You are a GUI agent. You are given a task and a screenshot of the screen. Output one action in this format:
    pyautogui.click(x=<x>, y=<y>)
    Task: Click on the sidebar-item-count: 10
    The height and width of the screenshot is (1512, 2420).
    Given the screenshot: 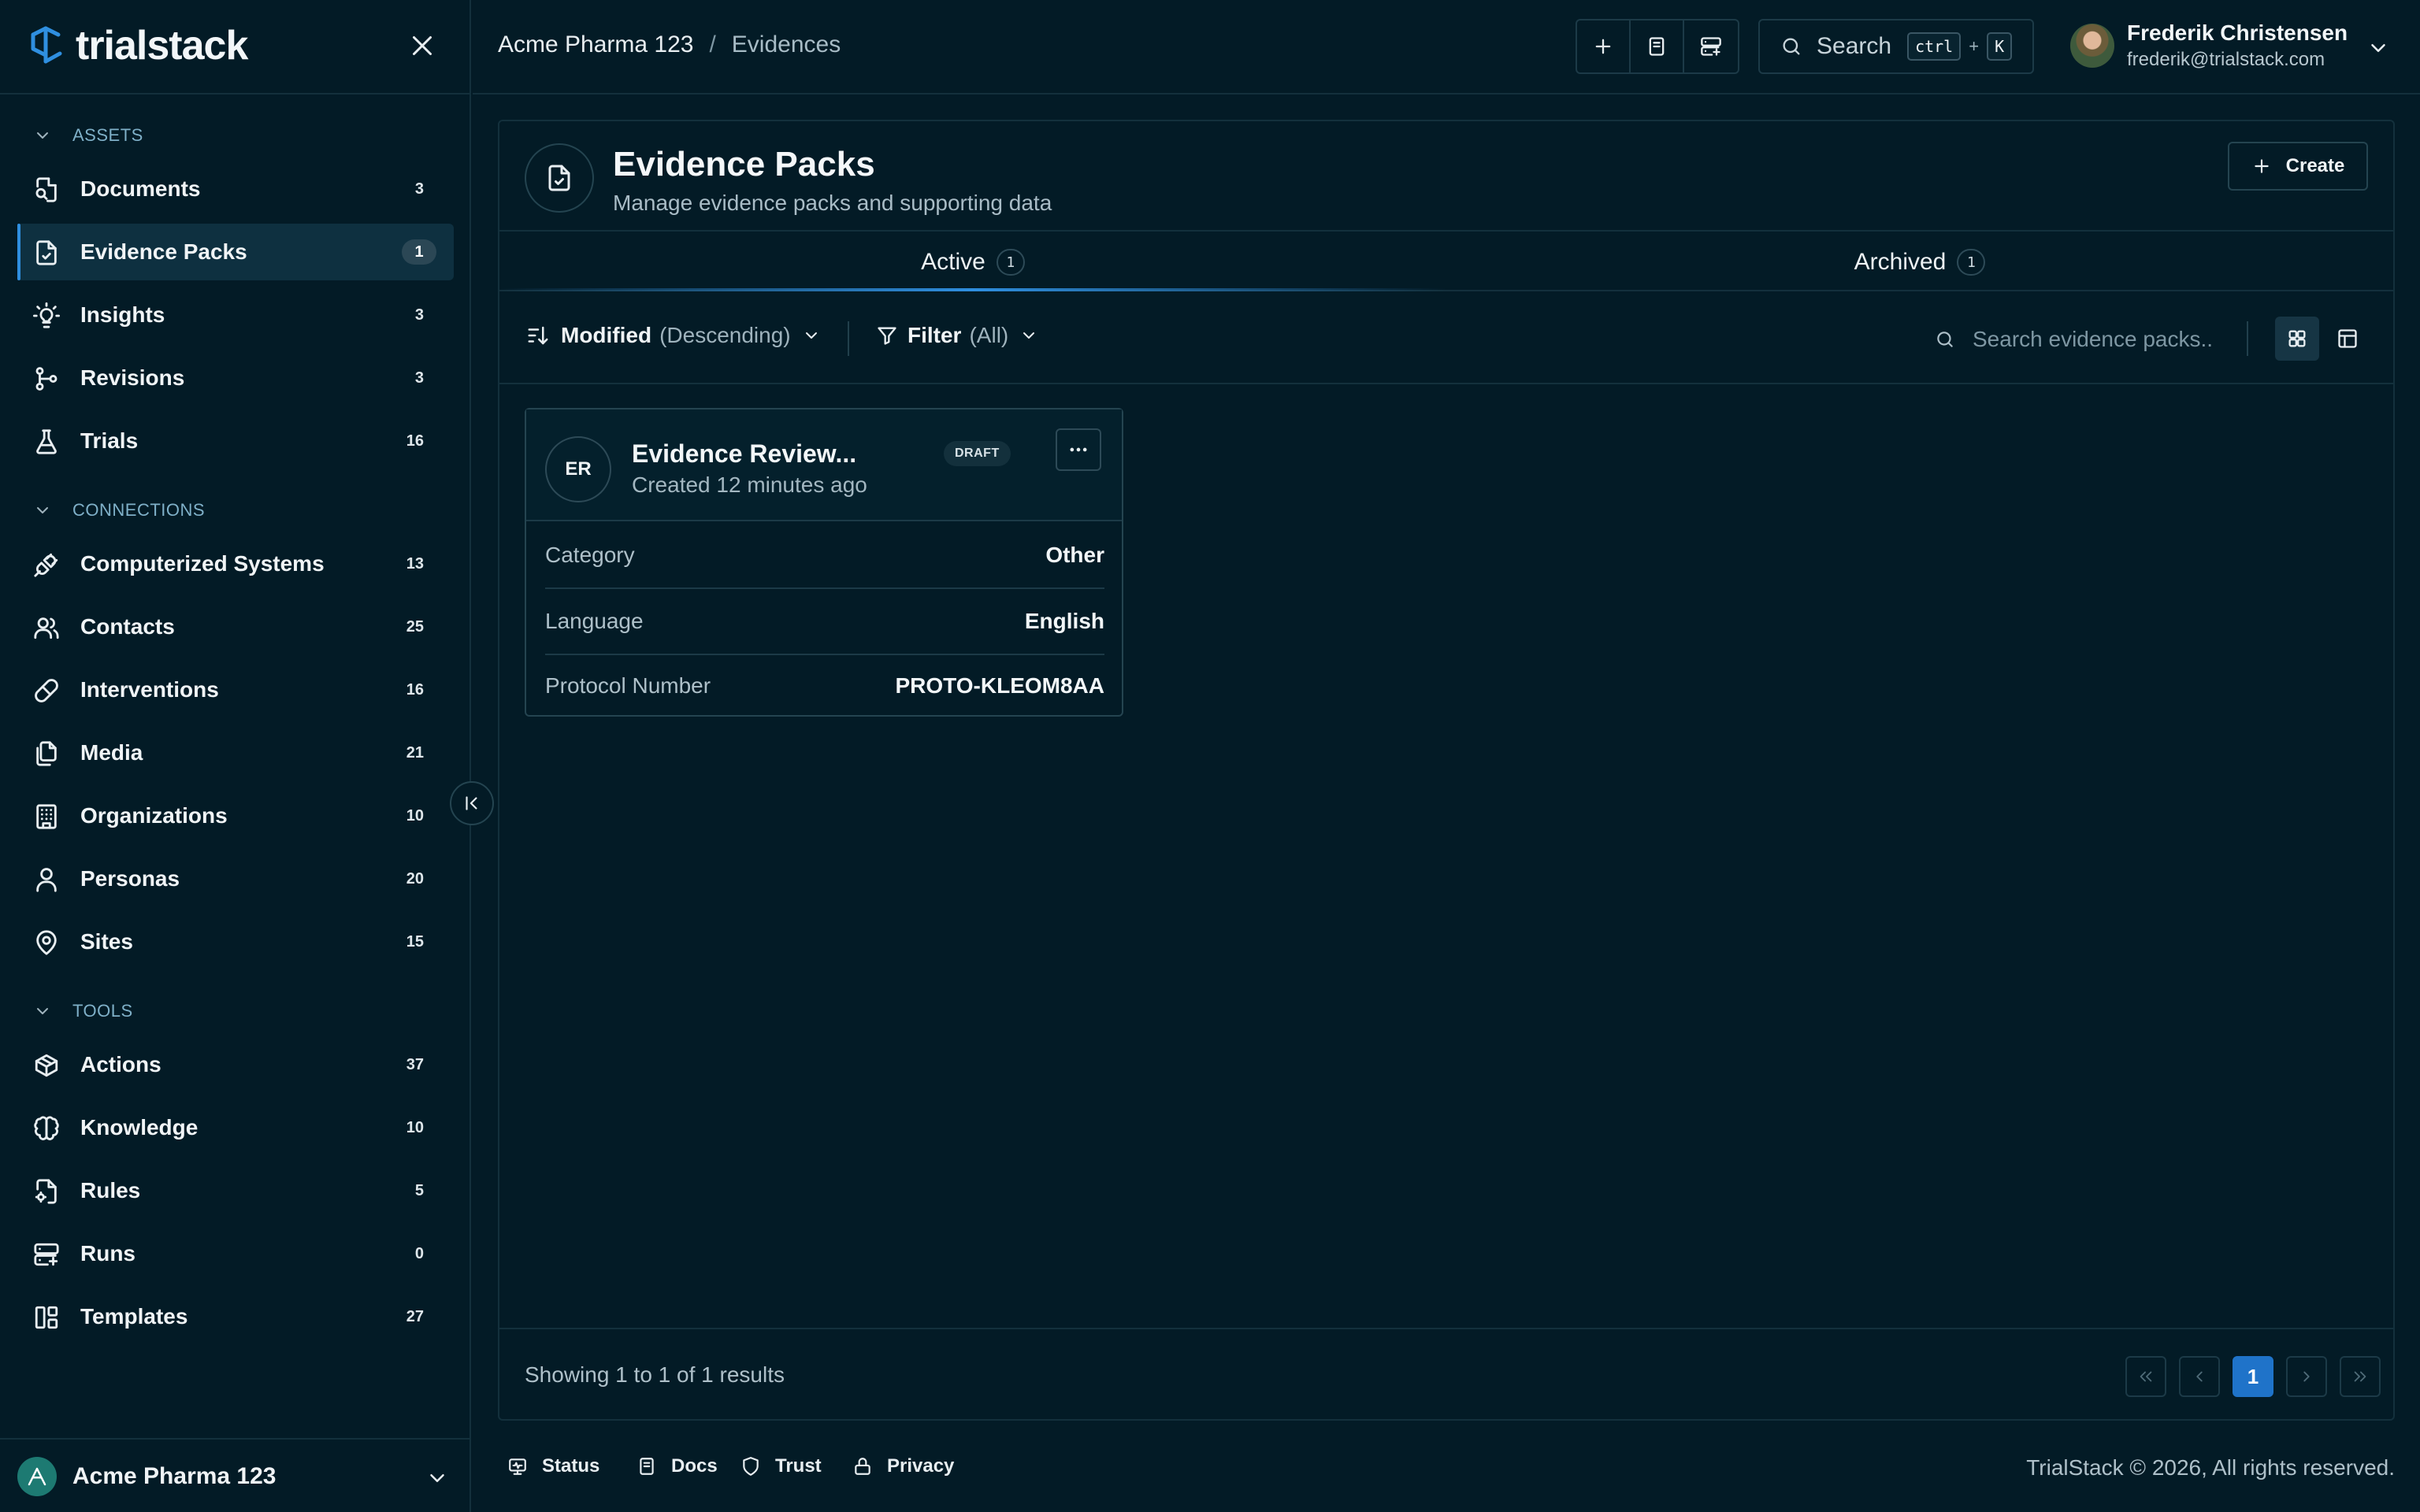 What is the action you would take?
    pyautogui.click(x=415, y=815)
    